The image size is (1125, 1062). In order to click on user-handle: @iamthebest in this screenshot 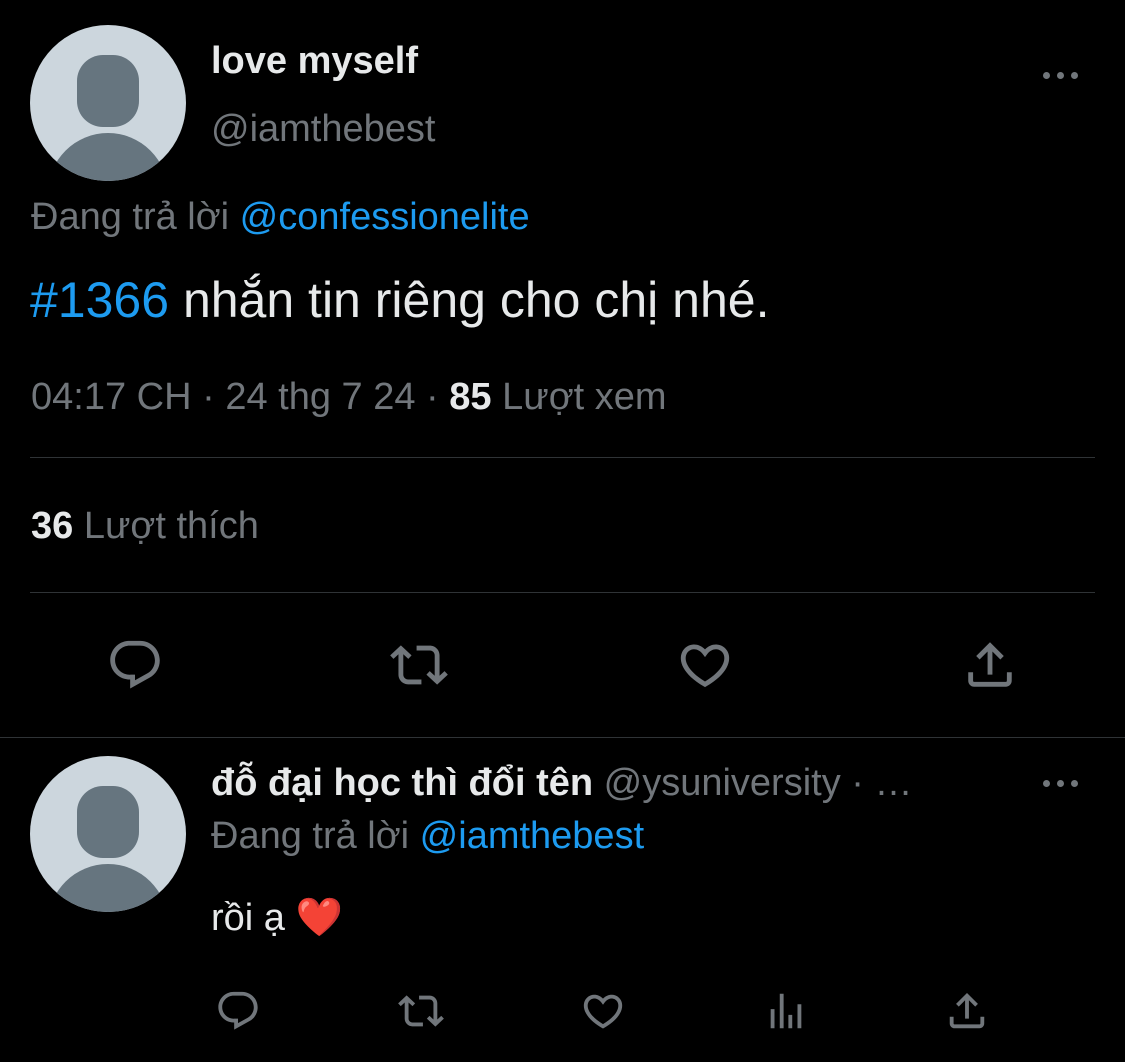, I will do `click(323, 129)`.